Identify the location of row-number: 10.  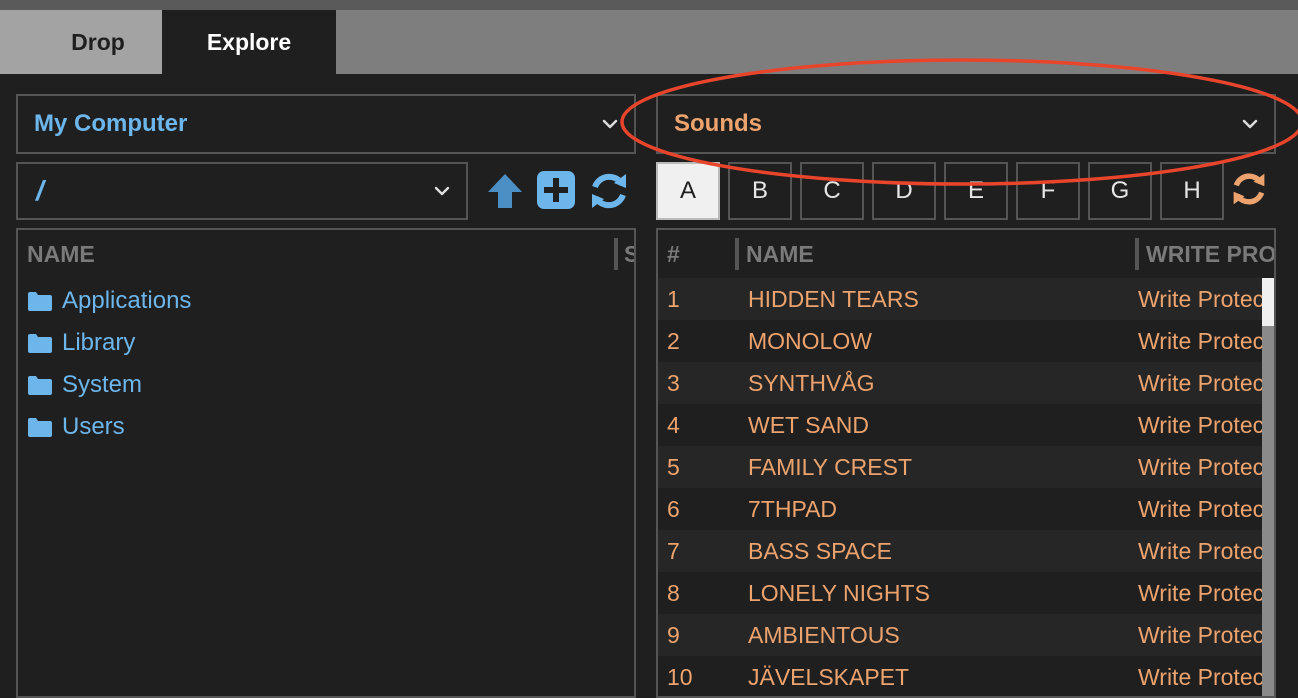
(680, 677).